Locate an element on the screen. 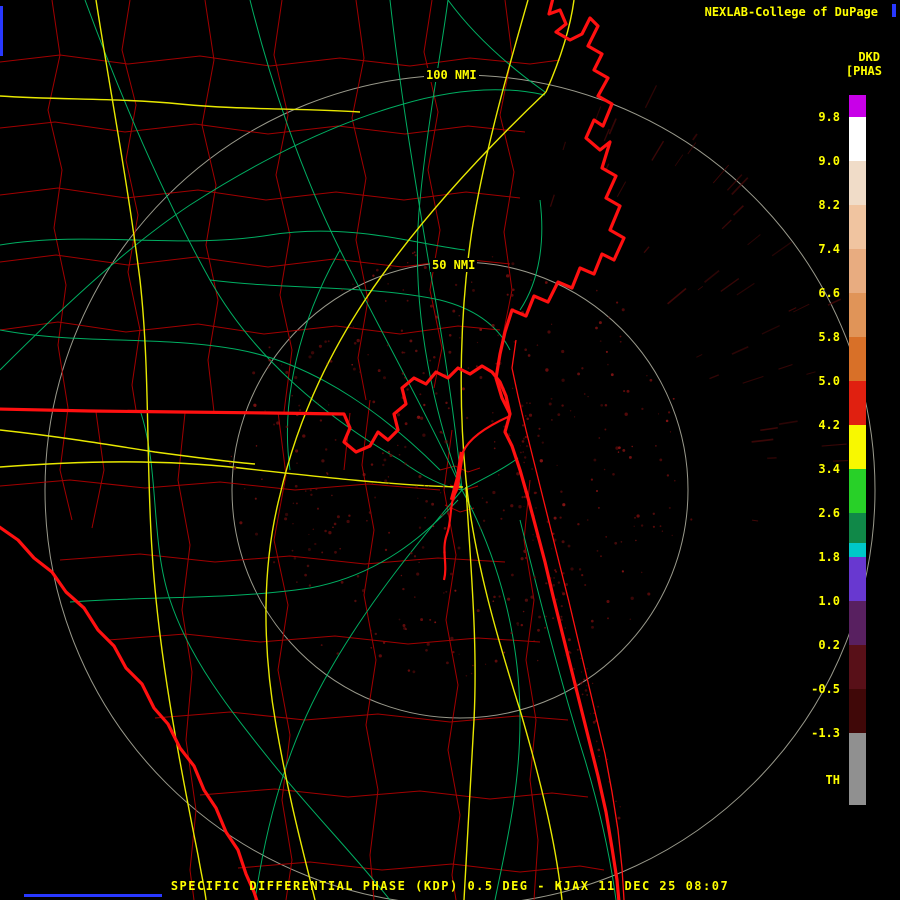  state-border-path is located at coordinates (256, 409).